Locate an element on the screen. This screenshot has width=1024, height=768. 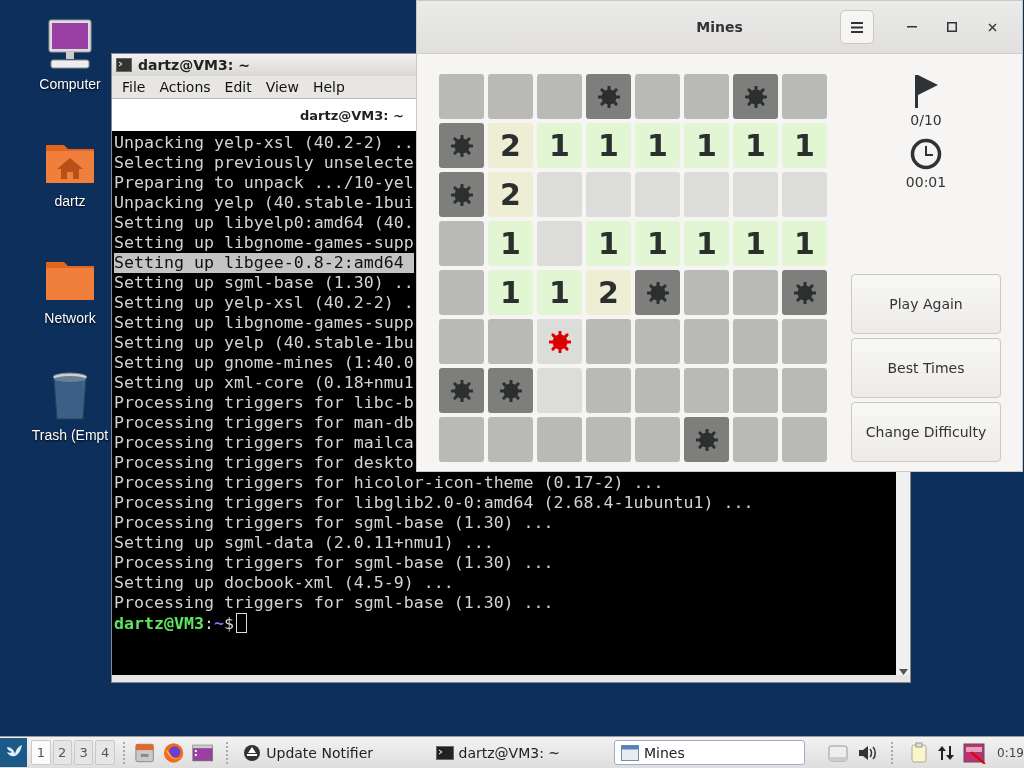
game-button: Change Difficulty is located at coordinates (926, 432).